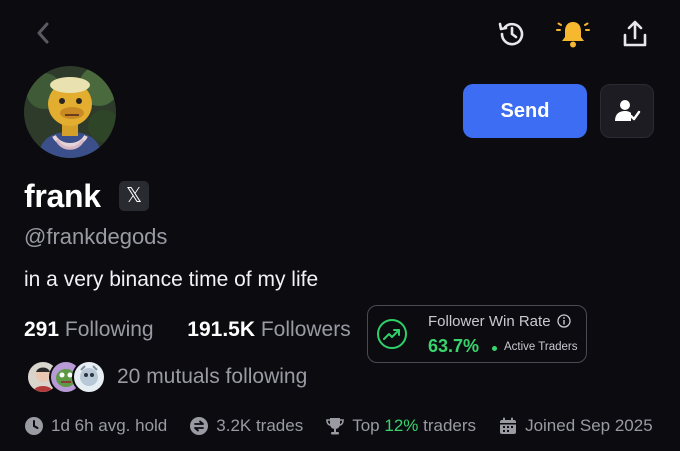 This screenshot has width=680, height=451. I want to click on mutual-avatars, so click(66, 377).